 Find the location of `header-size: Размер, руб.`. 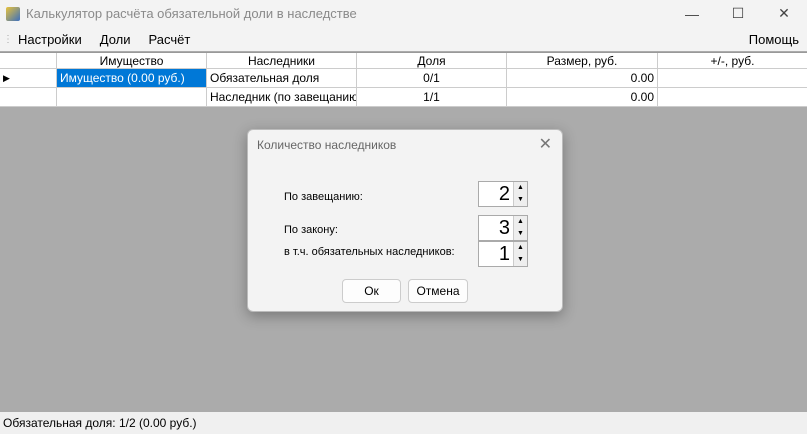

header-size: Размер, руб. is located at coordinates (582, 60).